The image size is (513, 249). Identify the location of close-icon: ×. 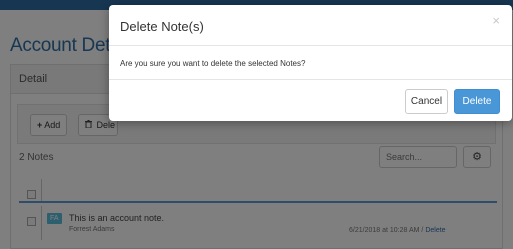
(496, 20).